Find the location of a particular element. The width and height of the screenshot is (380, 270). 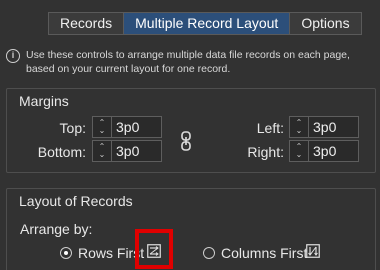

left-spin-arrows: ⌃ ⌄ is located at coordinates (299, 127).